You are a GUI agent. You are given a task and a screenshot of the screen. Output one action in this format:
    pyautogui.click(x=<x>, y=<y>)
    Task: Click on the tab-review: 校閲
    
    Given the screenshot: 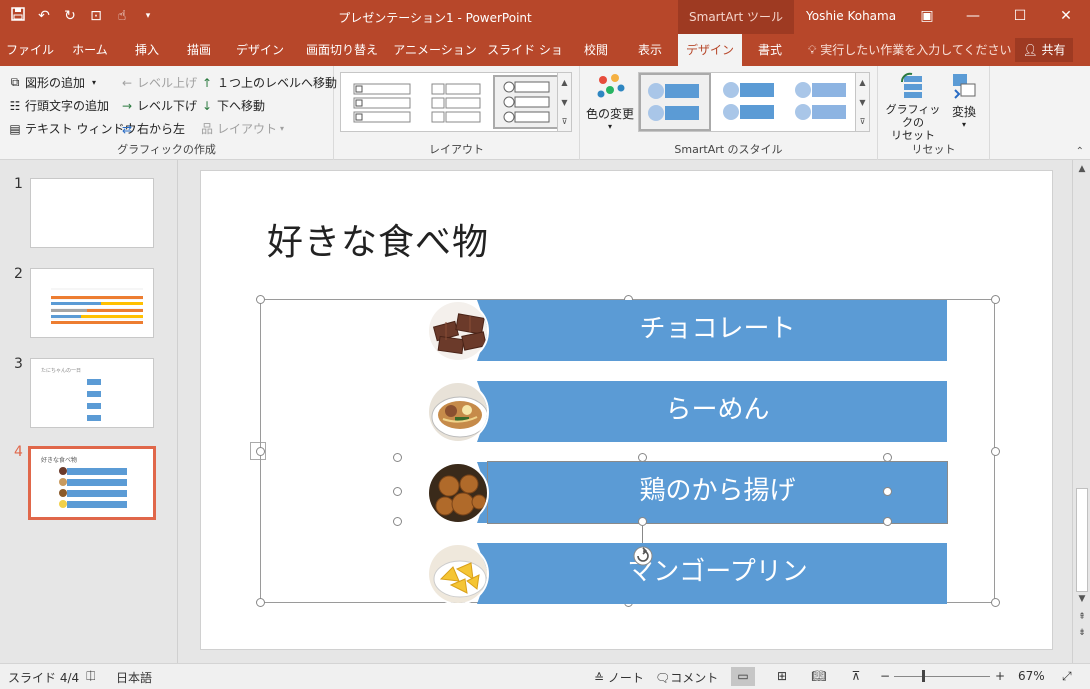 What is the action you would take?
    pyautogui.click(x=596, y=50)
    